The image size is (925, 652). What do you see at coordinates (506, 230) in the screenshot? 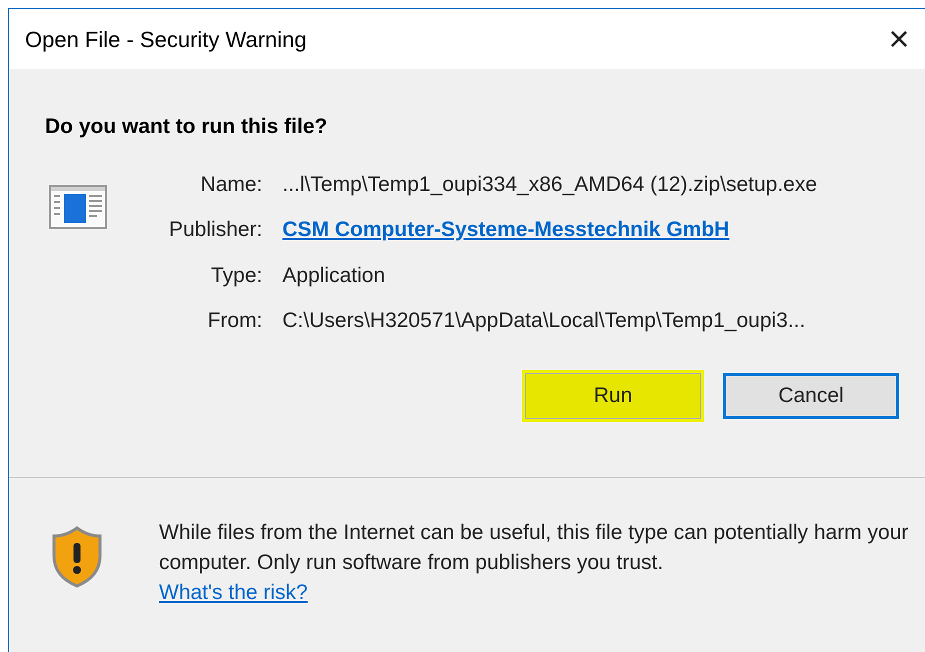
I see `publisher-link: CSM Computer-Systeme-Messtechnik GmbH` at bounding box center [506, 230].